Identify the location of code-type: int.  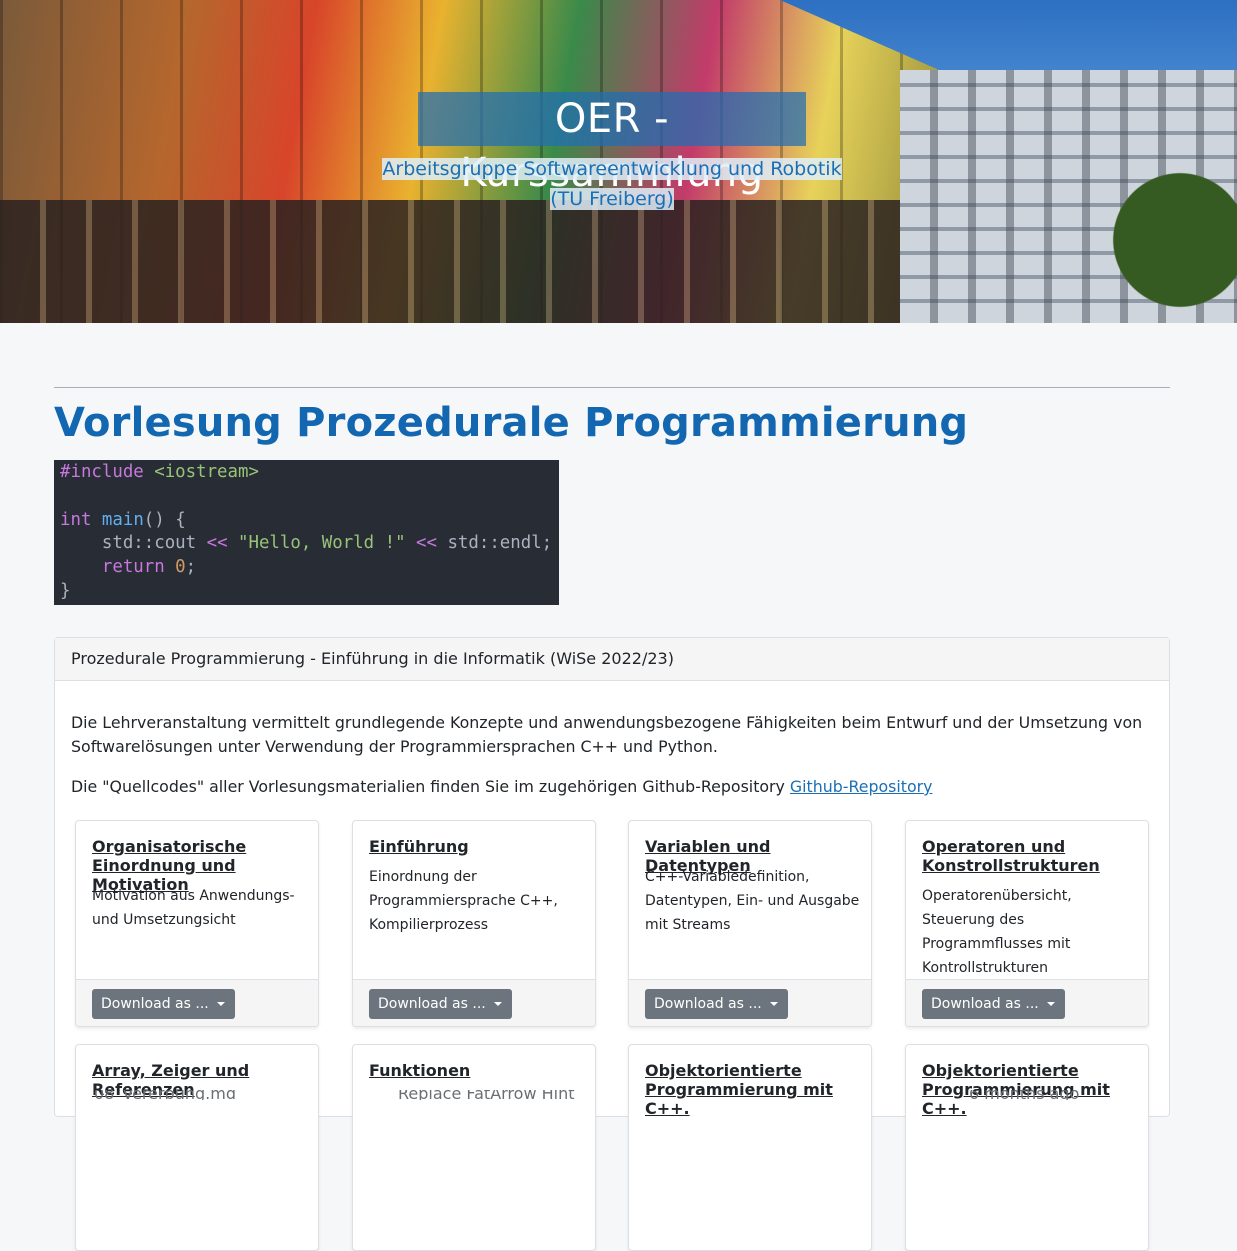
(76, 519).